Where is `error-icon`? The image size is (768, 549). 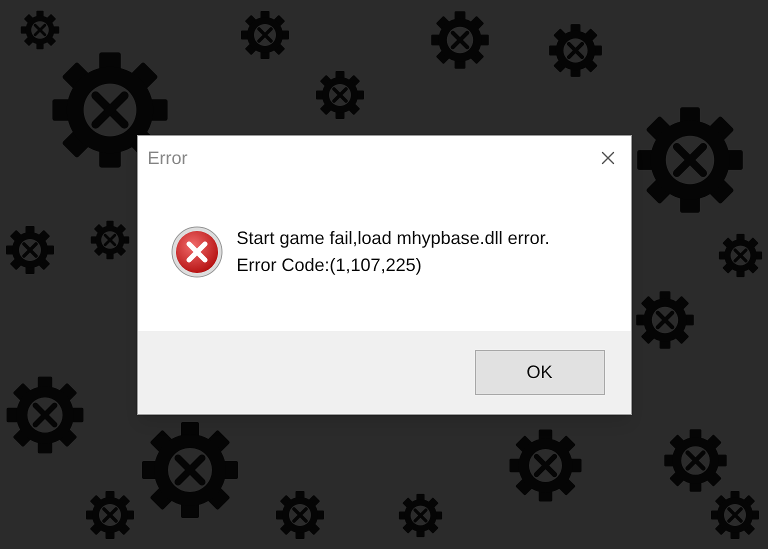
error-icon is located at coordinates (196, 252).